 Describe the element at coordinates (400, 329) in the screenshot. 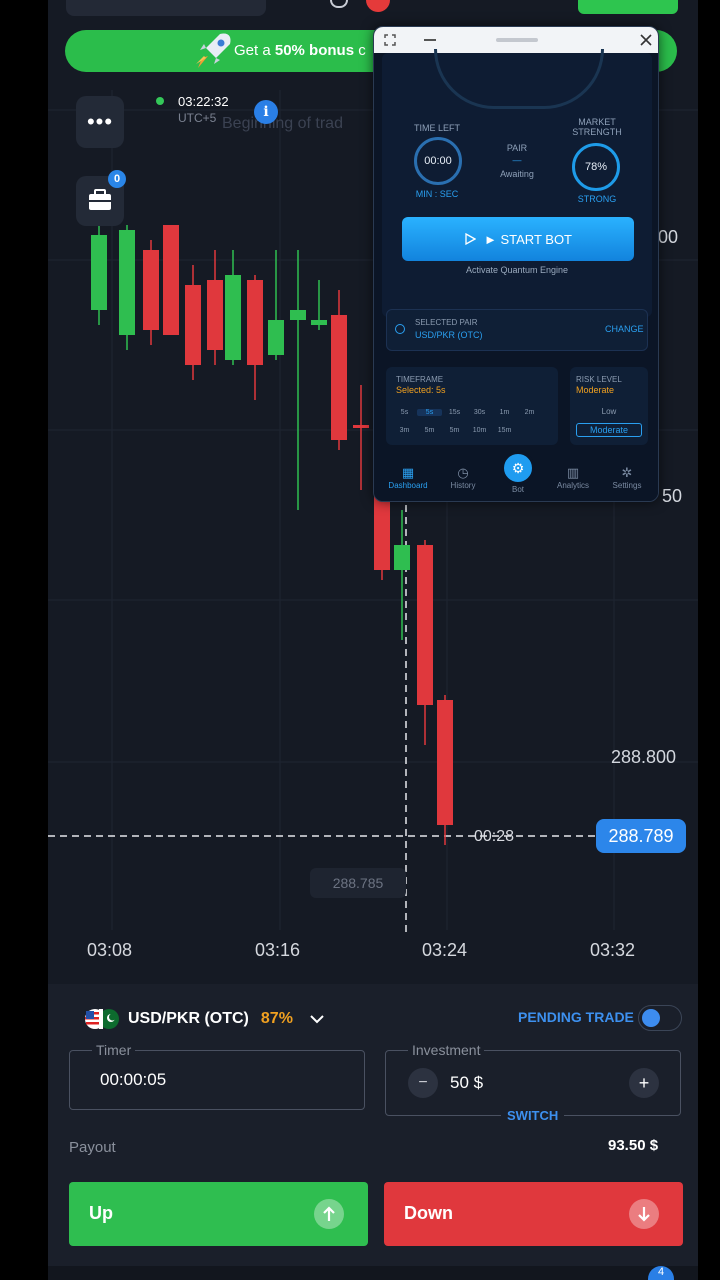

I see `target-icon` at that location.